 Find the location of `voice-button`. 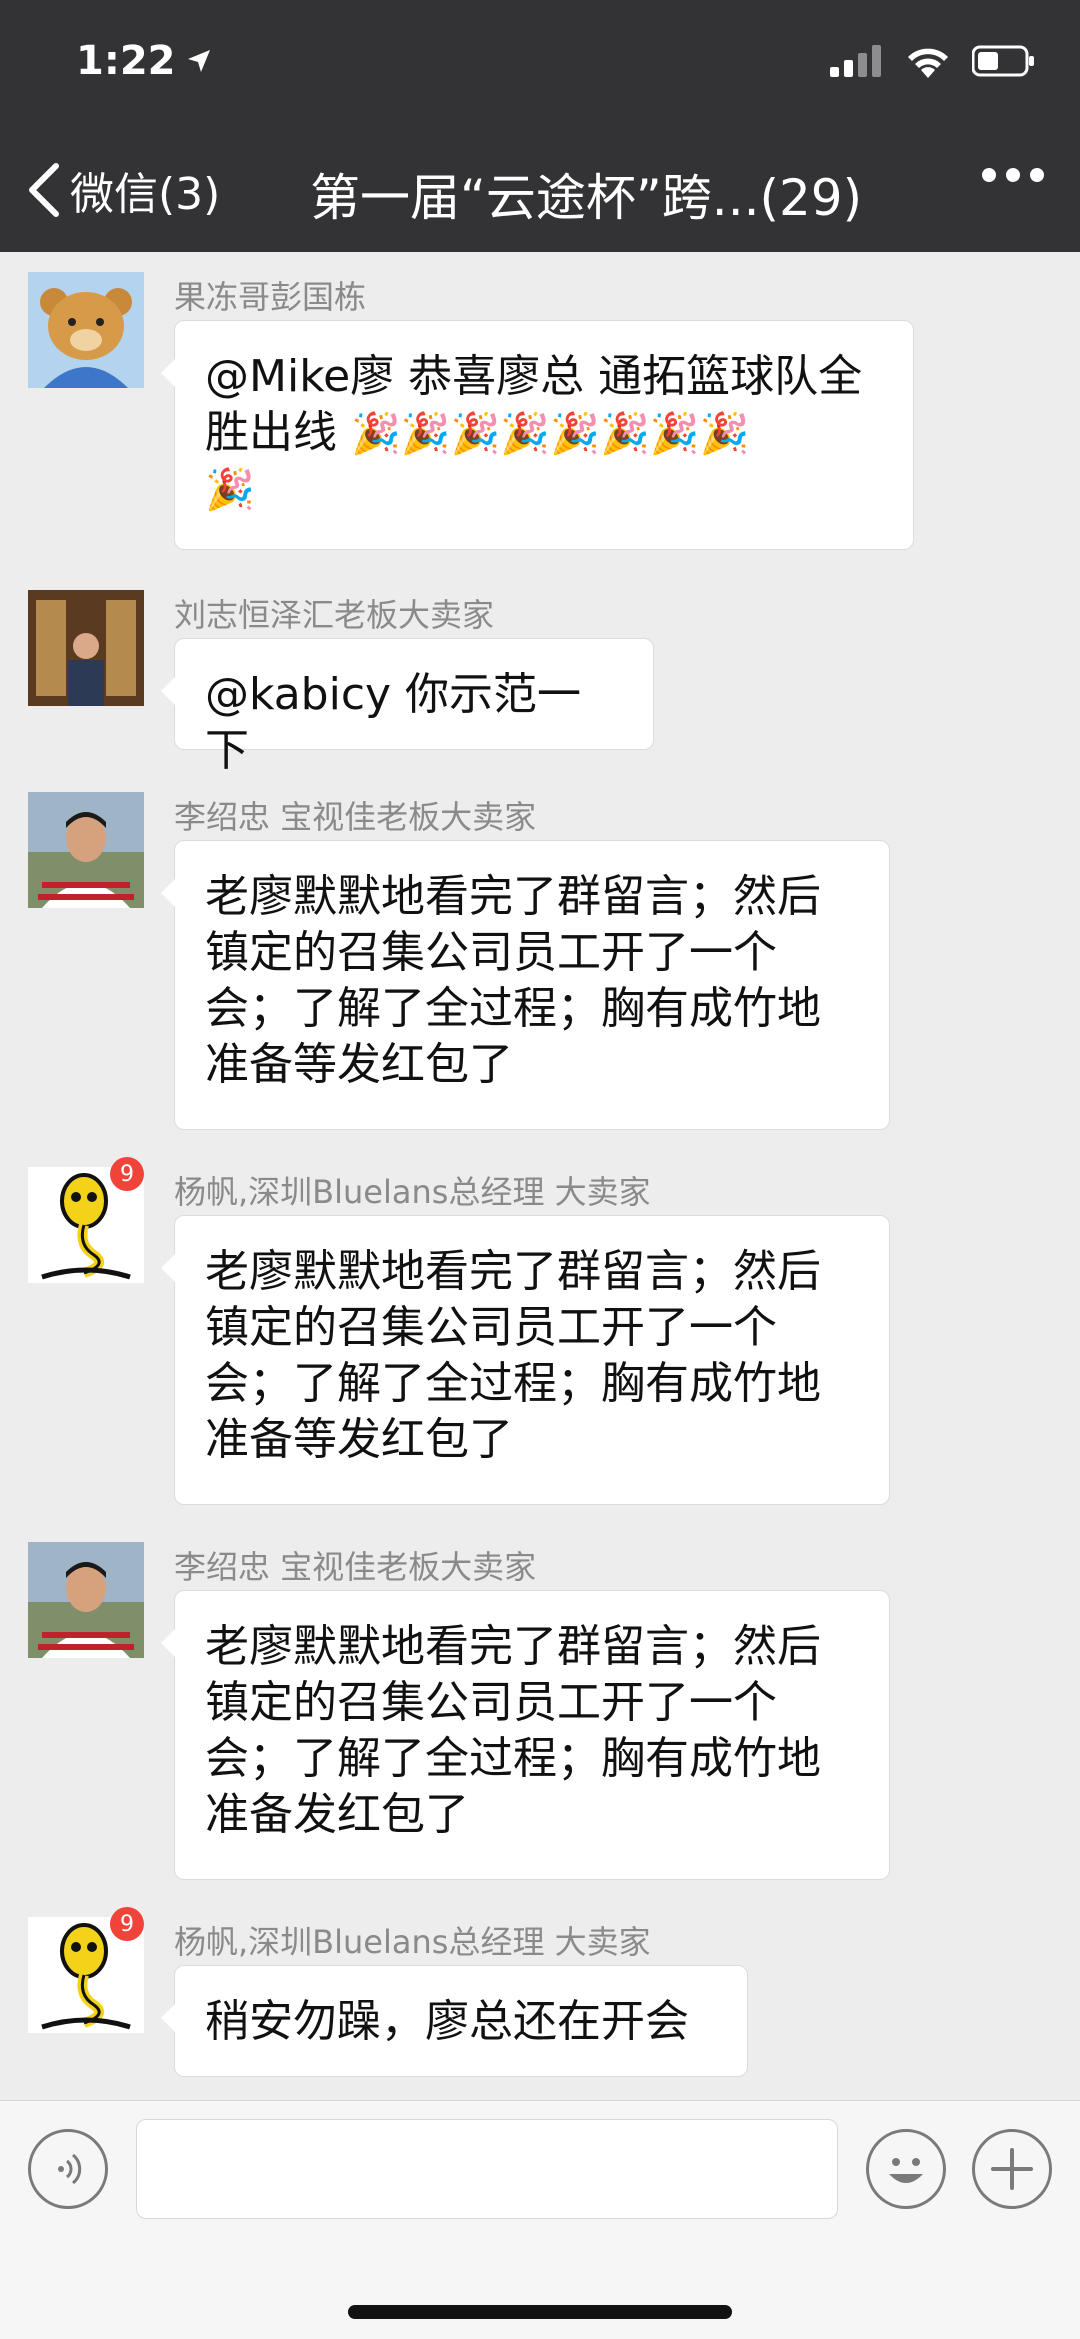

voice-button is located at coordinates (68, 2169).